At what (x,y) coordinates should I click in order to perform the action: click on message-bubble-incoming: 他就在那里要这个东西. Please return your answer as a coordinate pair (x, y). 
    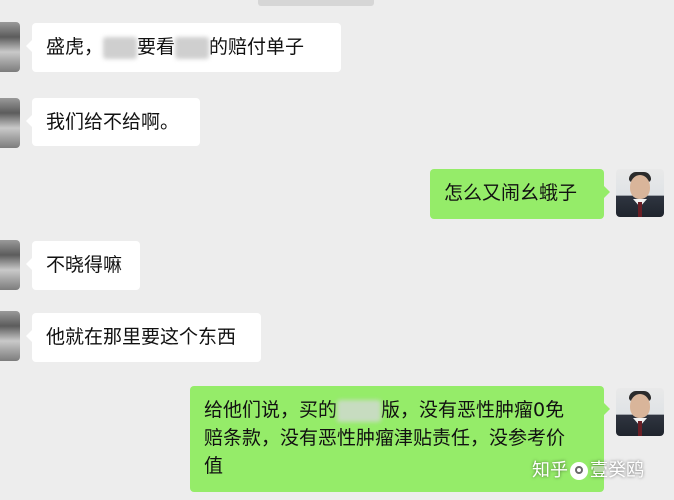
    Looking at the image, I should click on (143, 337).